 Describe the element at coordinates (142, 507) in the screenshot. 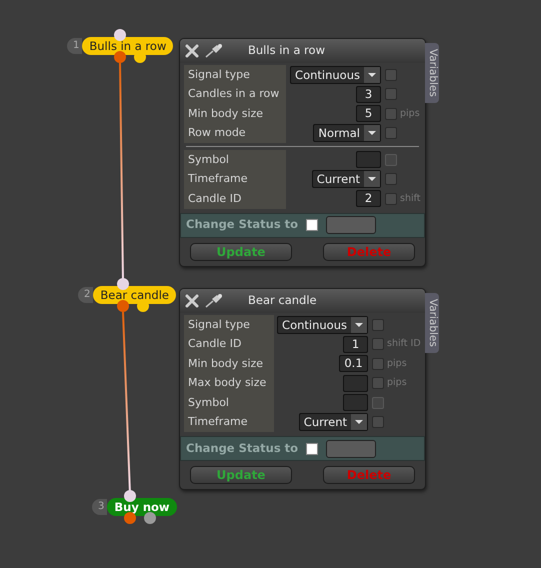

I see `node-label: Buy now` at that location.